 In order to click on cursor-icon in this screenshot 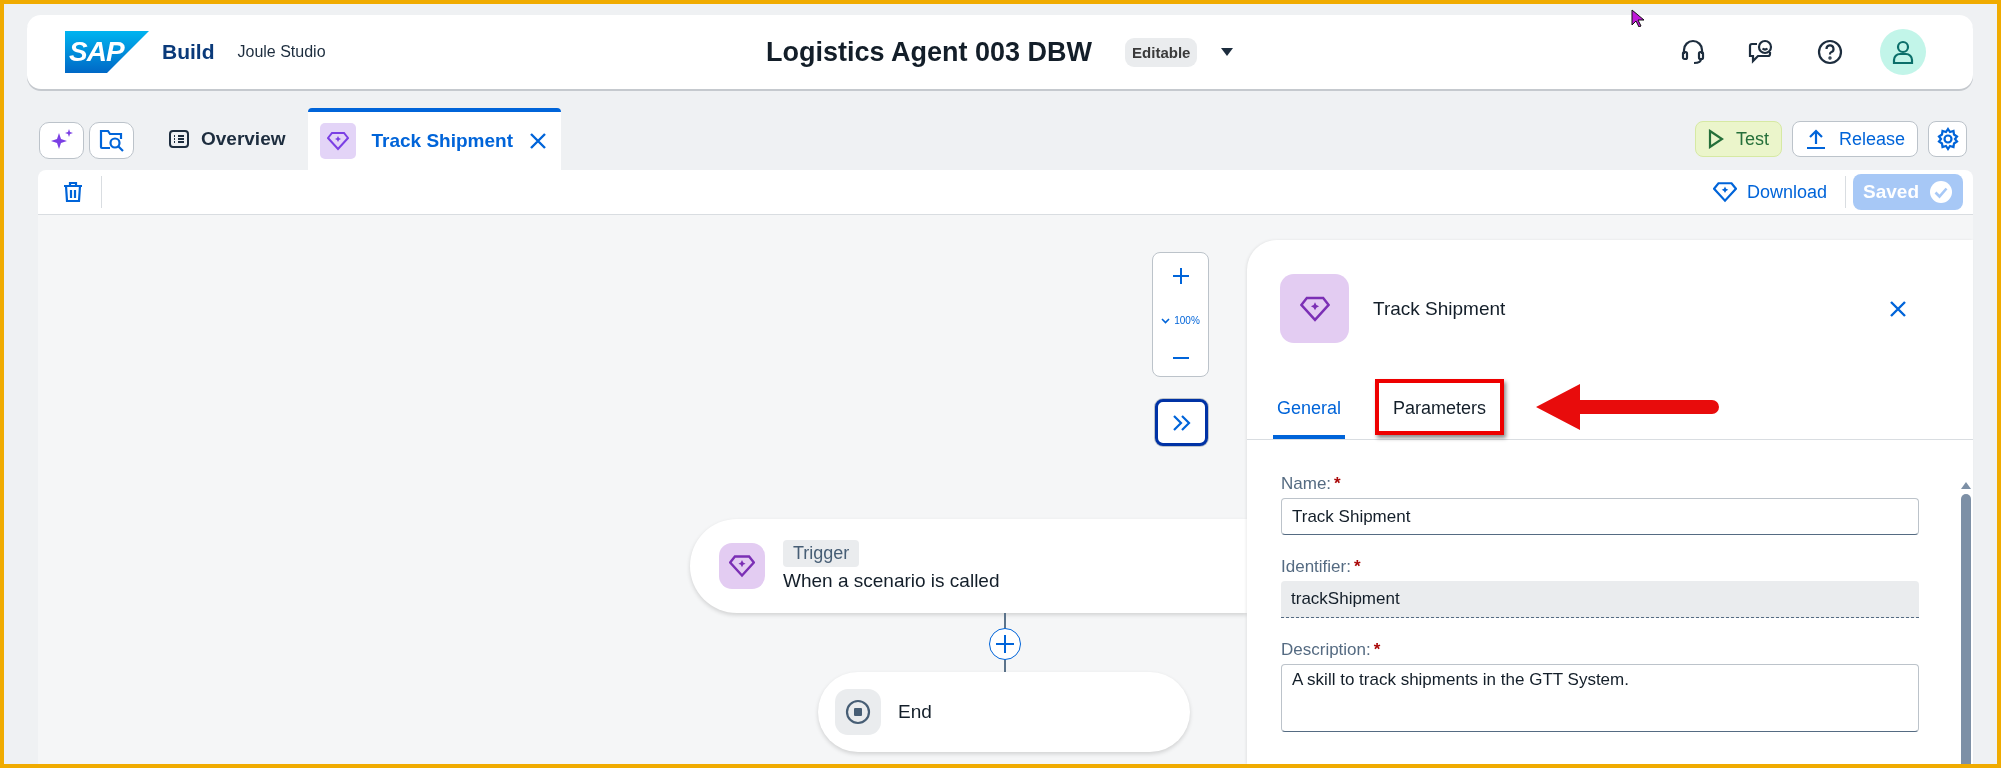, I will do `click(1638, 18)`.